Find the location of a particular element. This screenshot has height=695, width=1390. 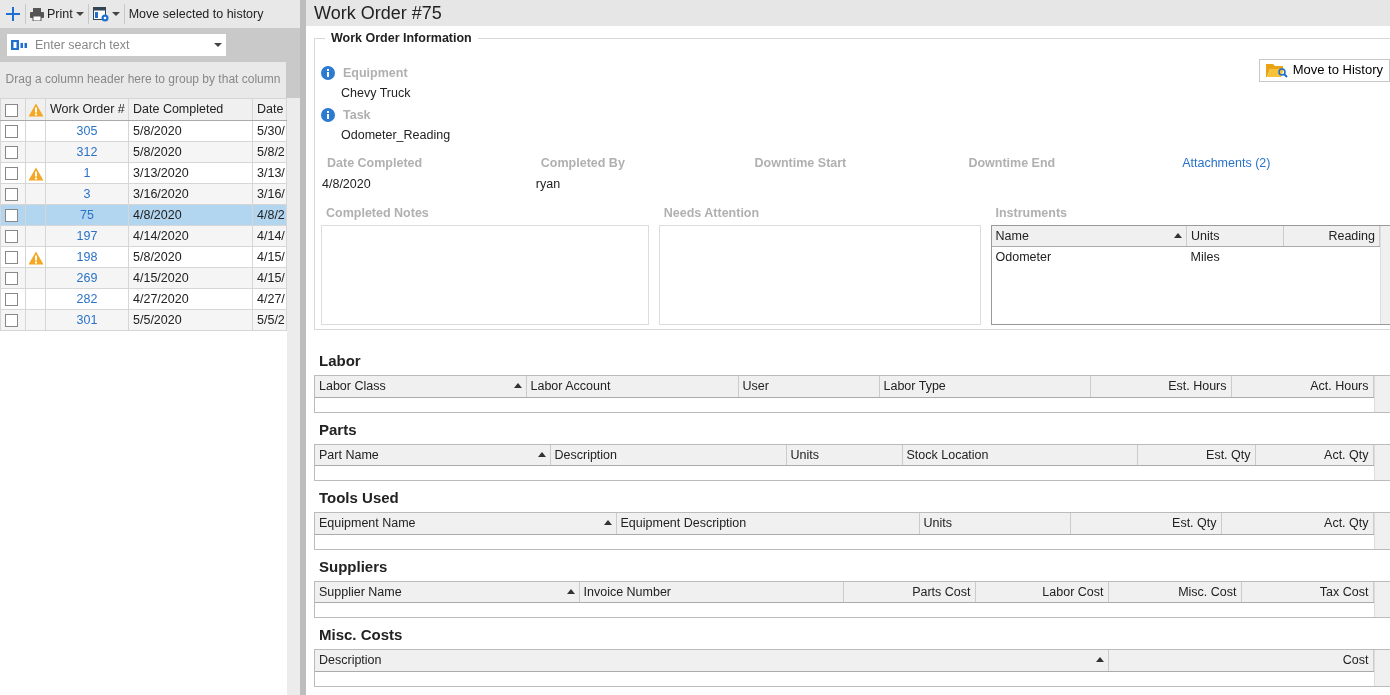

column-header: Labor Account is located at coordinates (632, 386).